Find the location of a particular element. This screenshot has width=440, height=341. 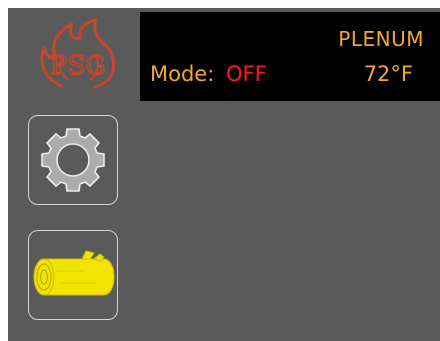

mode-label: Mode: is located at coordinates (182, 74).